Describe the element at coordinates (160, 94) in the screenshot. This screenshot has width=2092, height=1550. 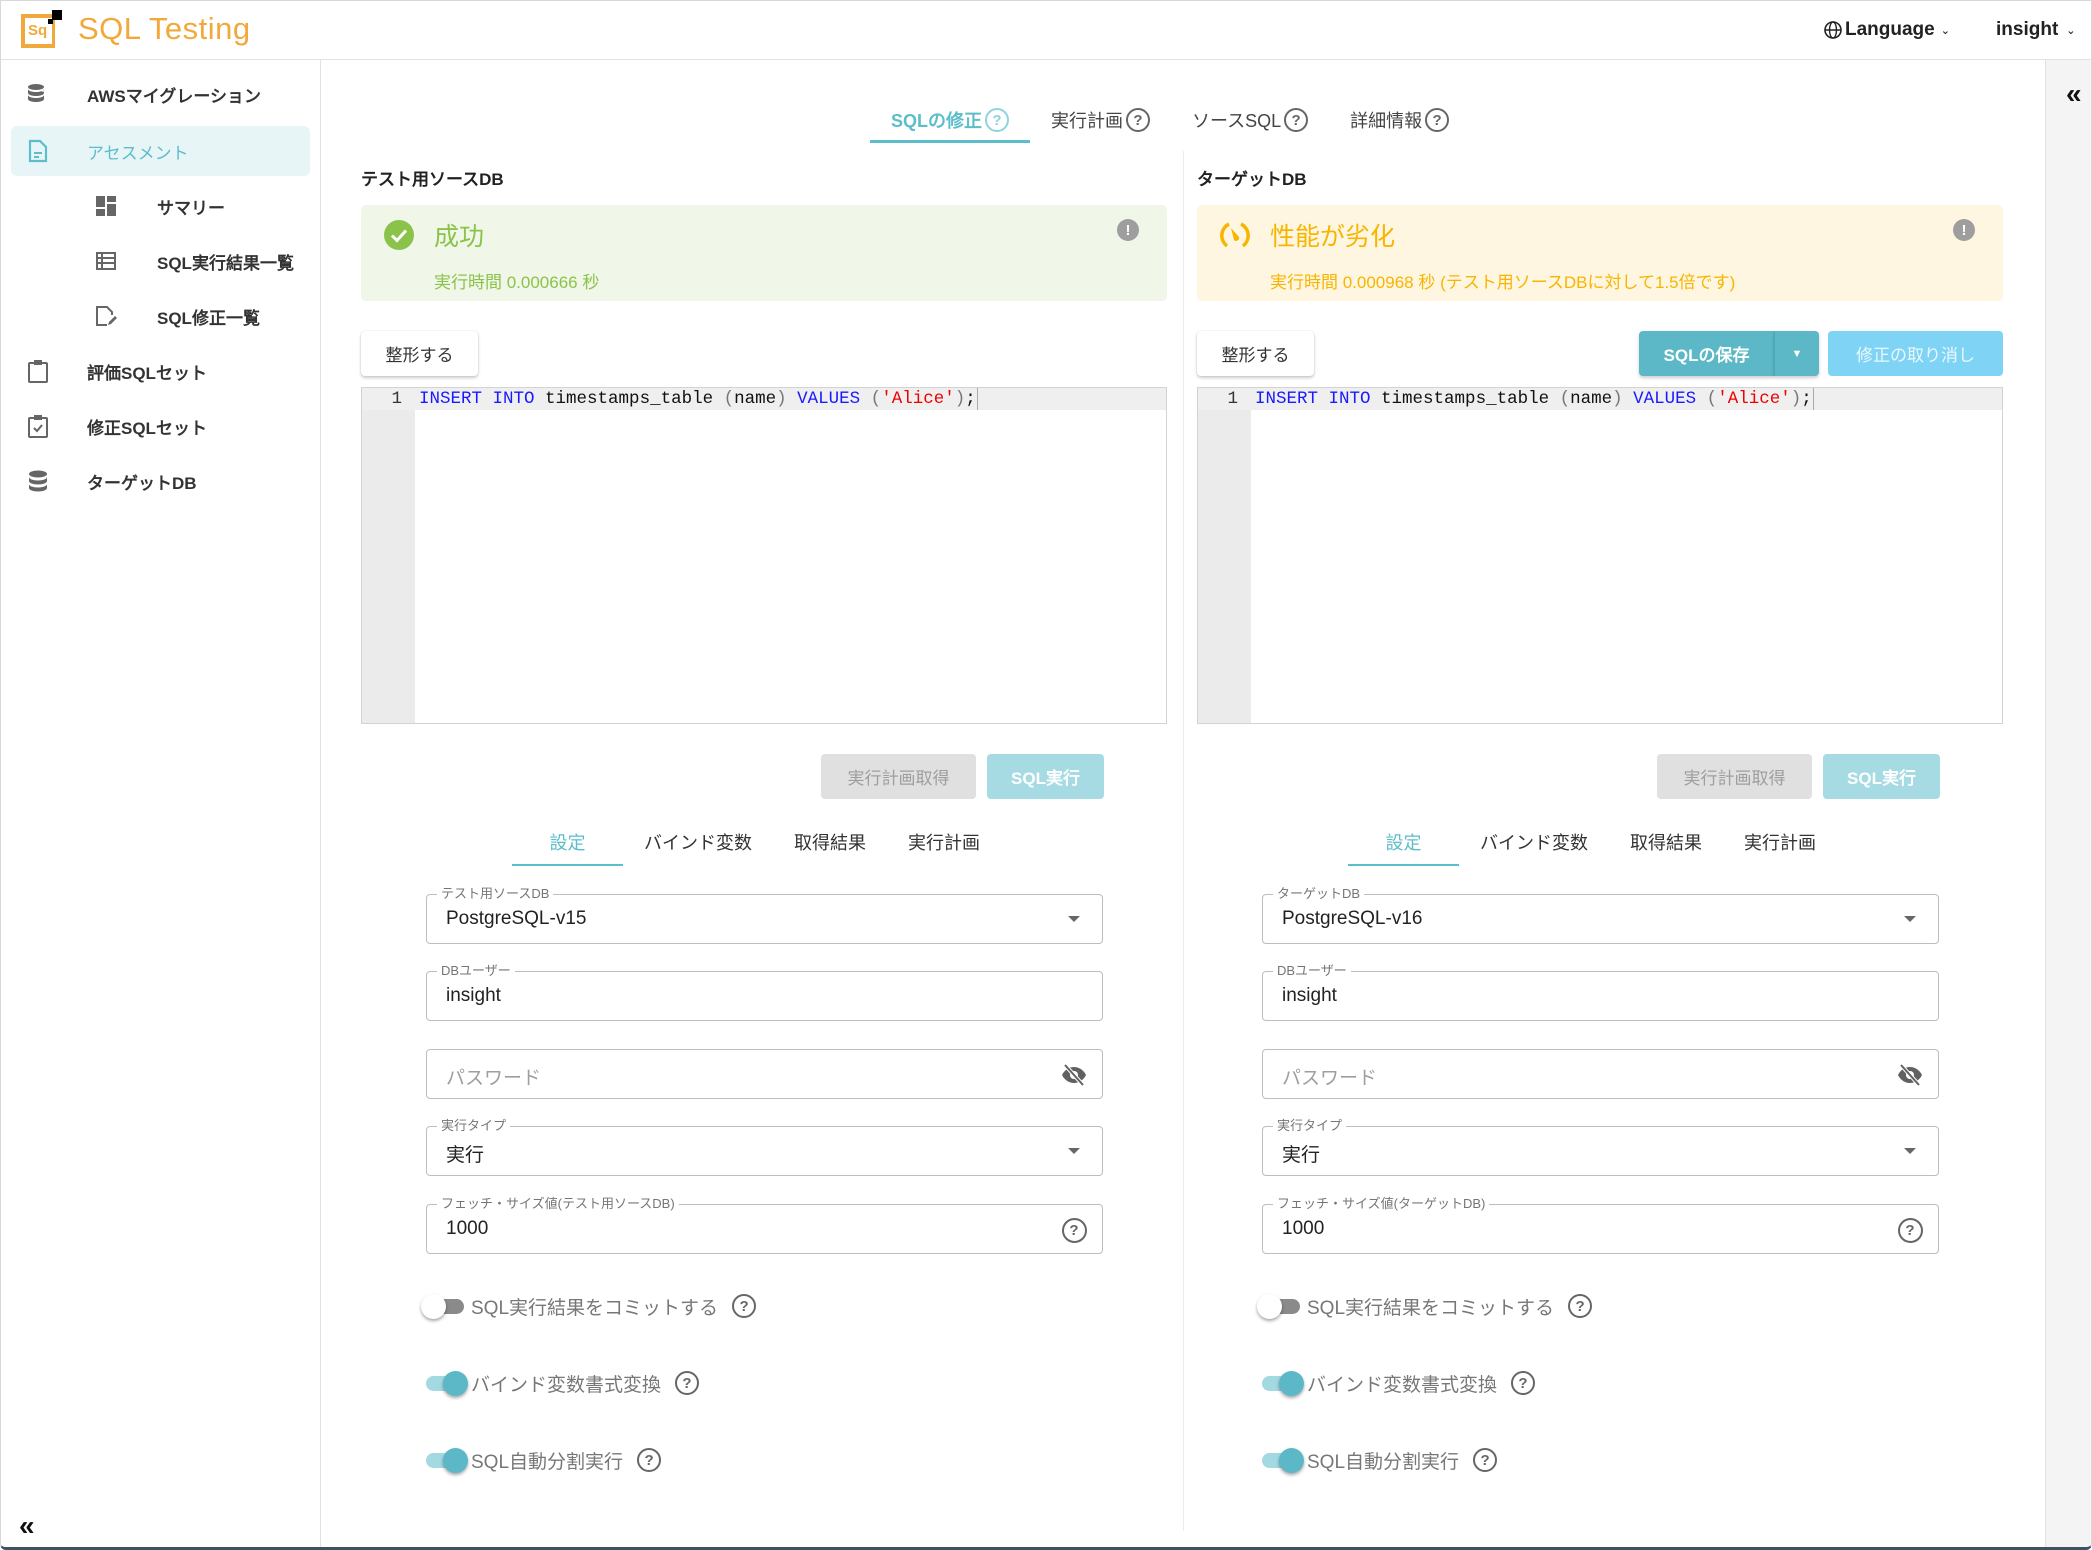
I see `sidebar-item-aws-migration: AWSマイグレーション` at that location.